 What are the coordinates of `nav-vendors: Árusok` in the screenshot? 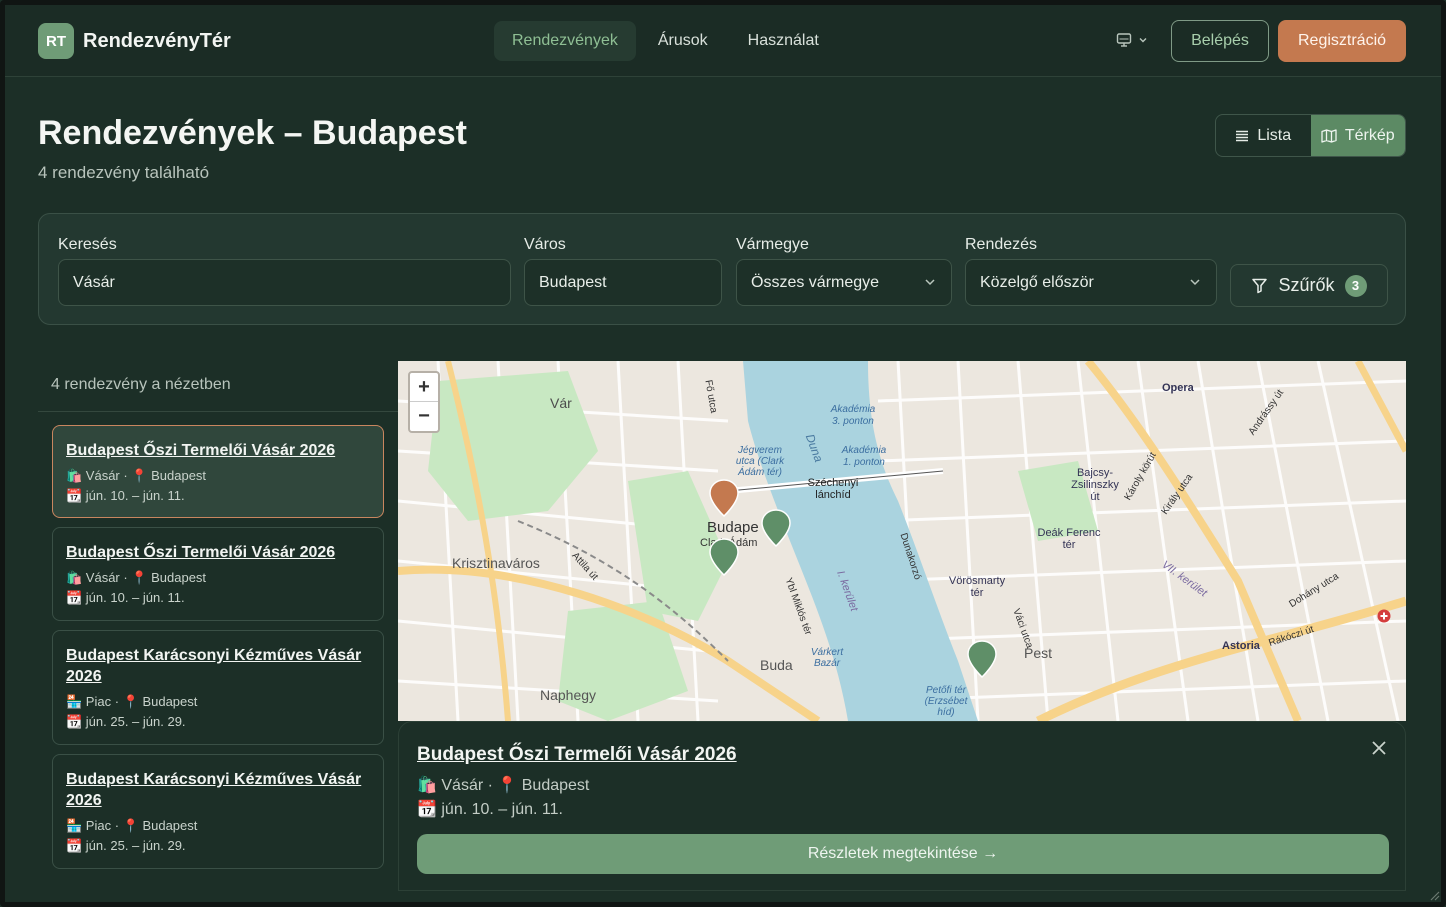 It's located at (683, 41).